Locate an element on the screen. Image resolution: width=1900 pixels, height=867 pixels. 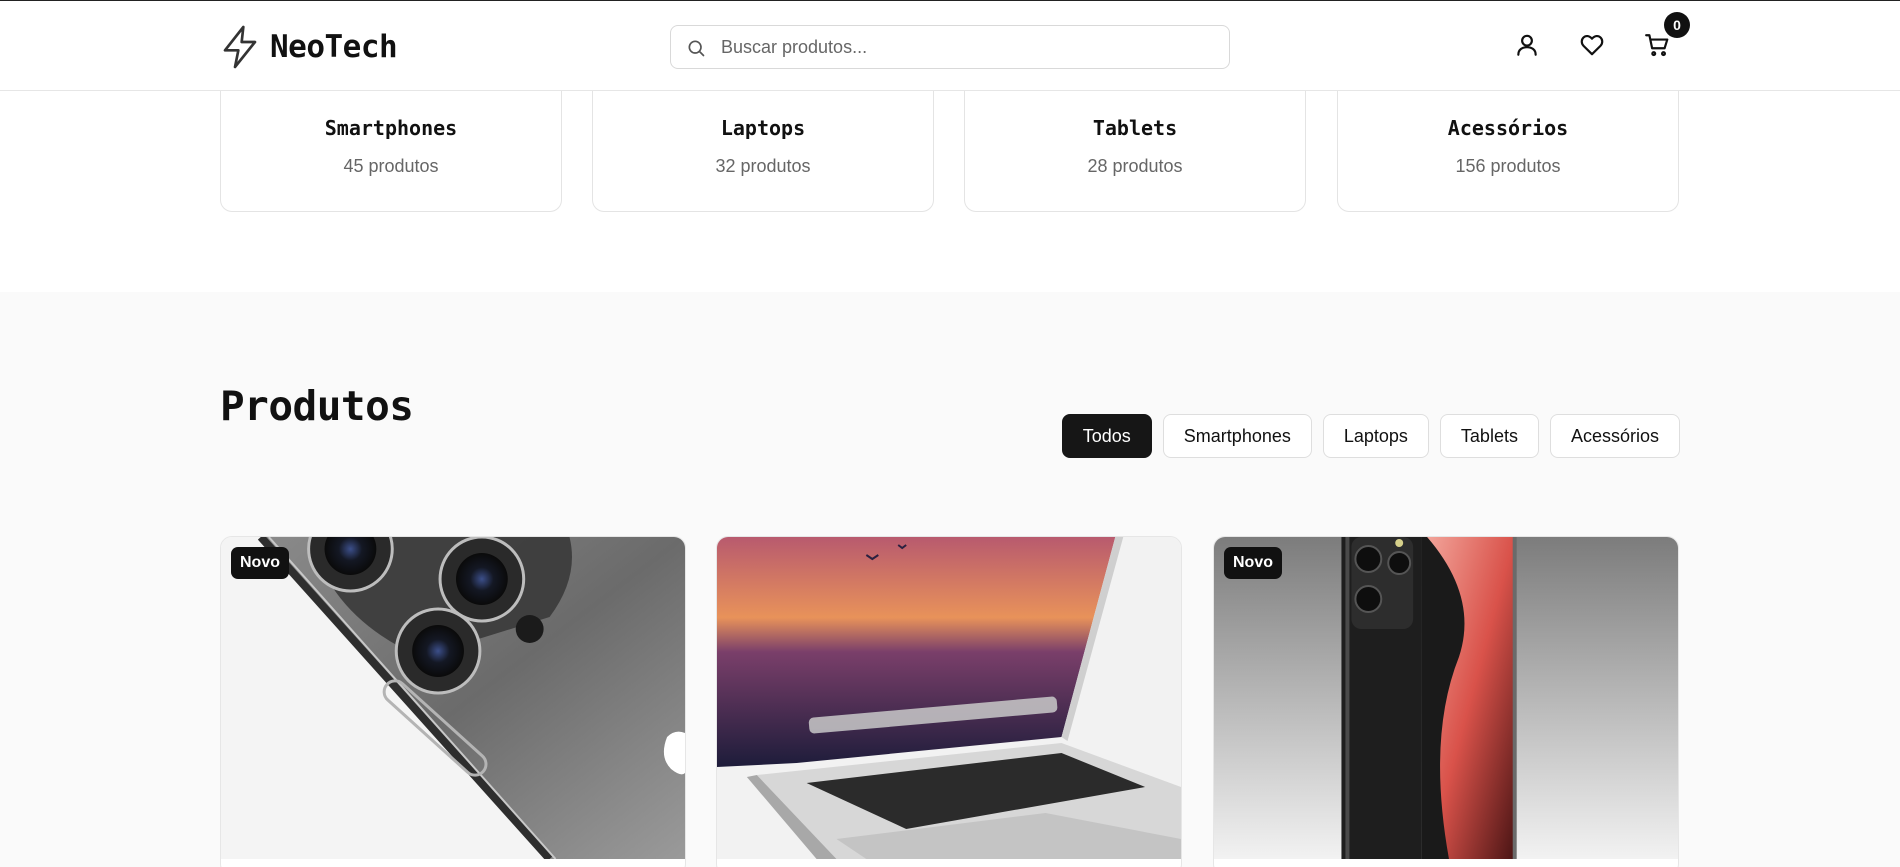
filter-todos: Todos is located at coordinates (1106, 436).